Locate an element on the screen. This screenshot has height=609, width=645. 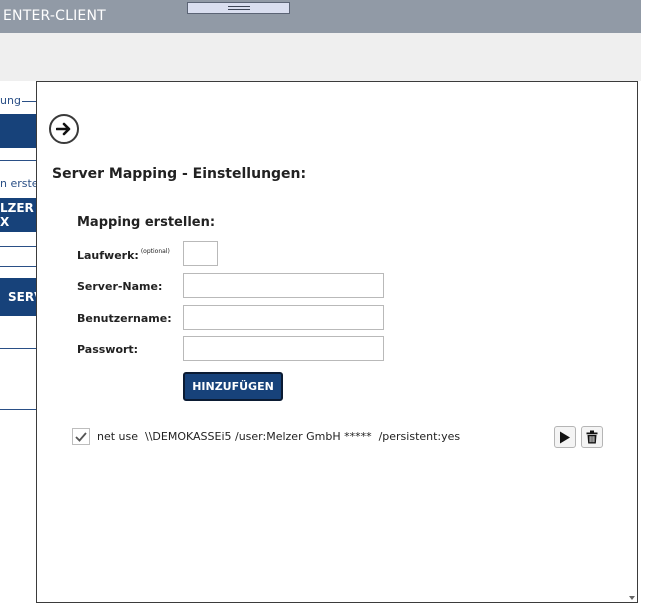
play-icon is located at coordinates (565, 437).